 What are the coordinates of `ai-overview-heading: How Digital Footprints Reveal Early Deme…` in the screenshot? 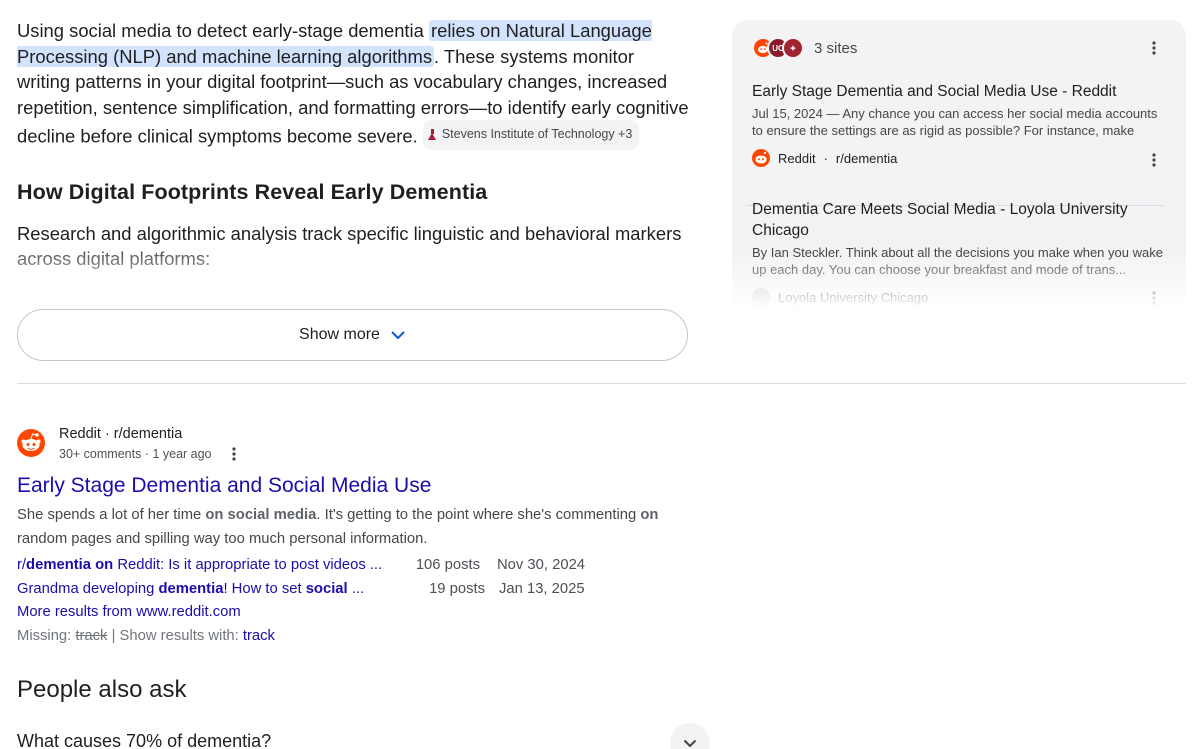 It's located at (252, 191).